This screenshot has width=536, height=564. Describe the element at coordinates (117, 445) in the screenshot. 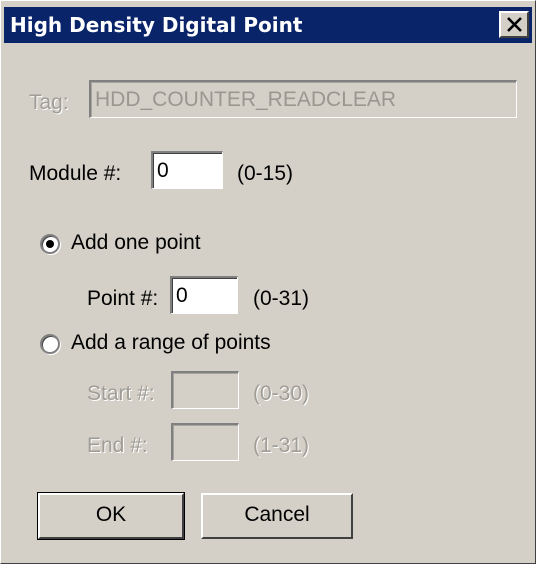

I see `end-label: End #:` at that location.